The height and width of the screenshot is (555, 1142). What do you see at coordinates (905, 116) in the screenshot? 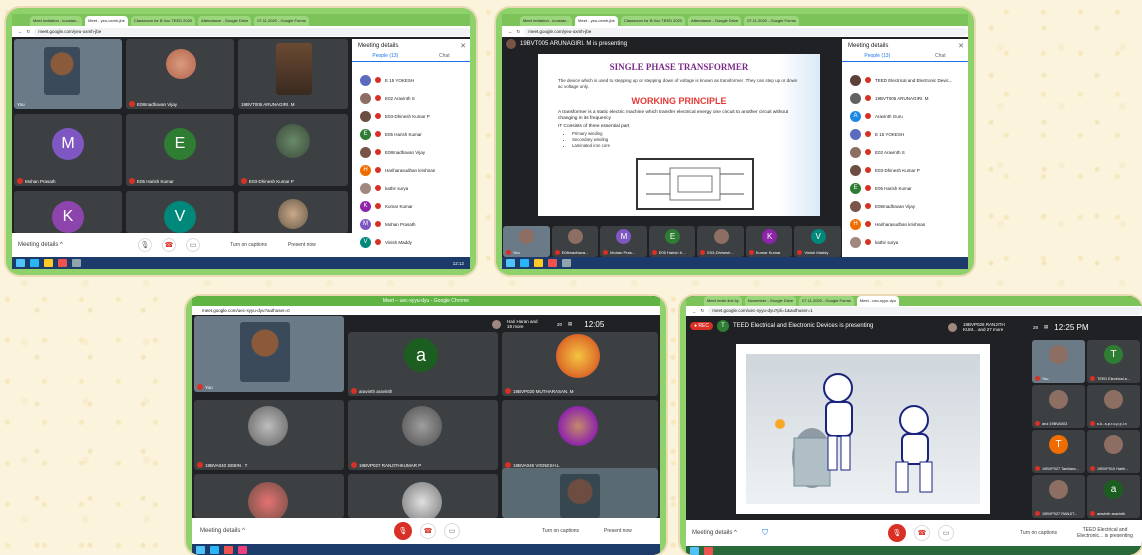
I see `participant-row: A Aravinth Guru` at bounding box center [905, 116].